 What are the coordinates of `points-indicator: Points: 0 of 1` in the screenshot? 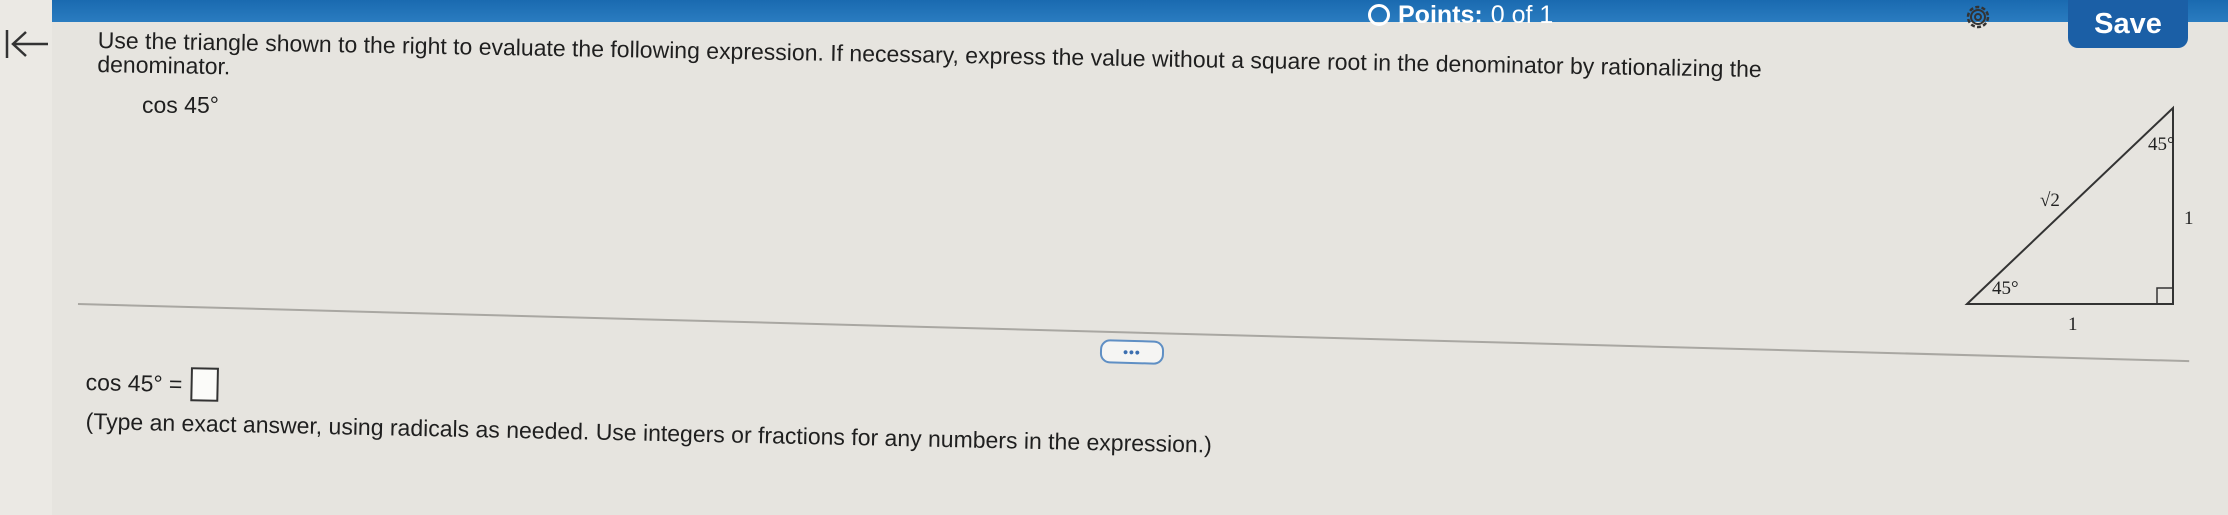 It's located at (1460, 15).